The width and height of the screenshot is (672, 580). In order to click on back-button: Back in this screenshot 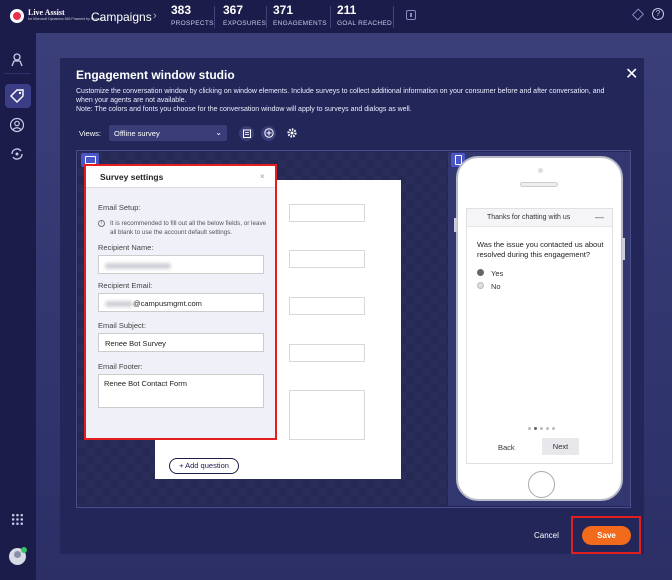, I will do `click(506, 447)`.